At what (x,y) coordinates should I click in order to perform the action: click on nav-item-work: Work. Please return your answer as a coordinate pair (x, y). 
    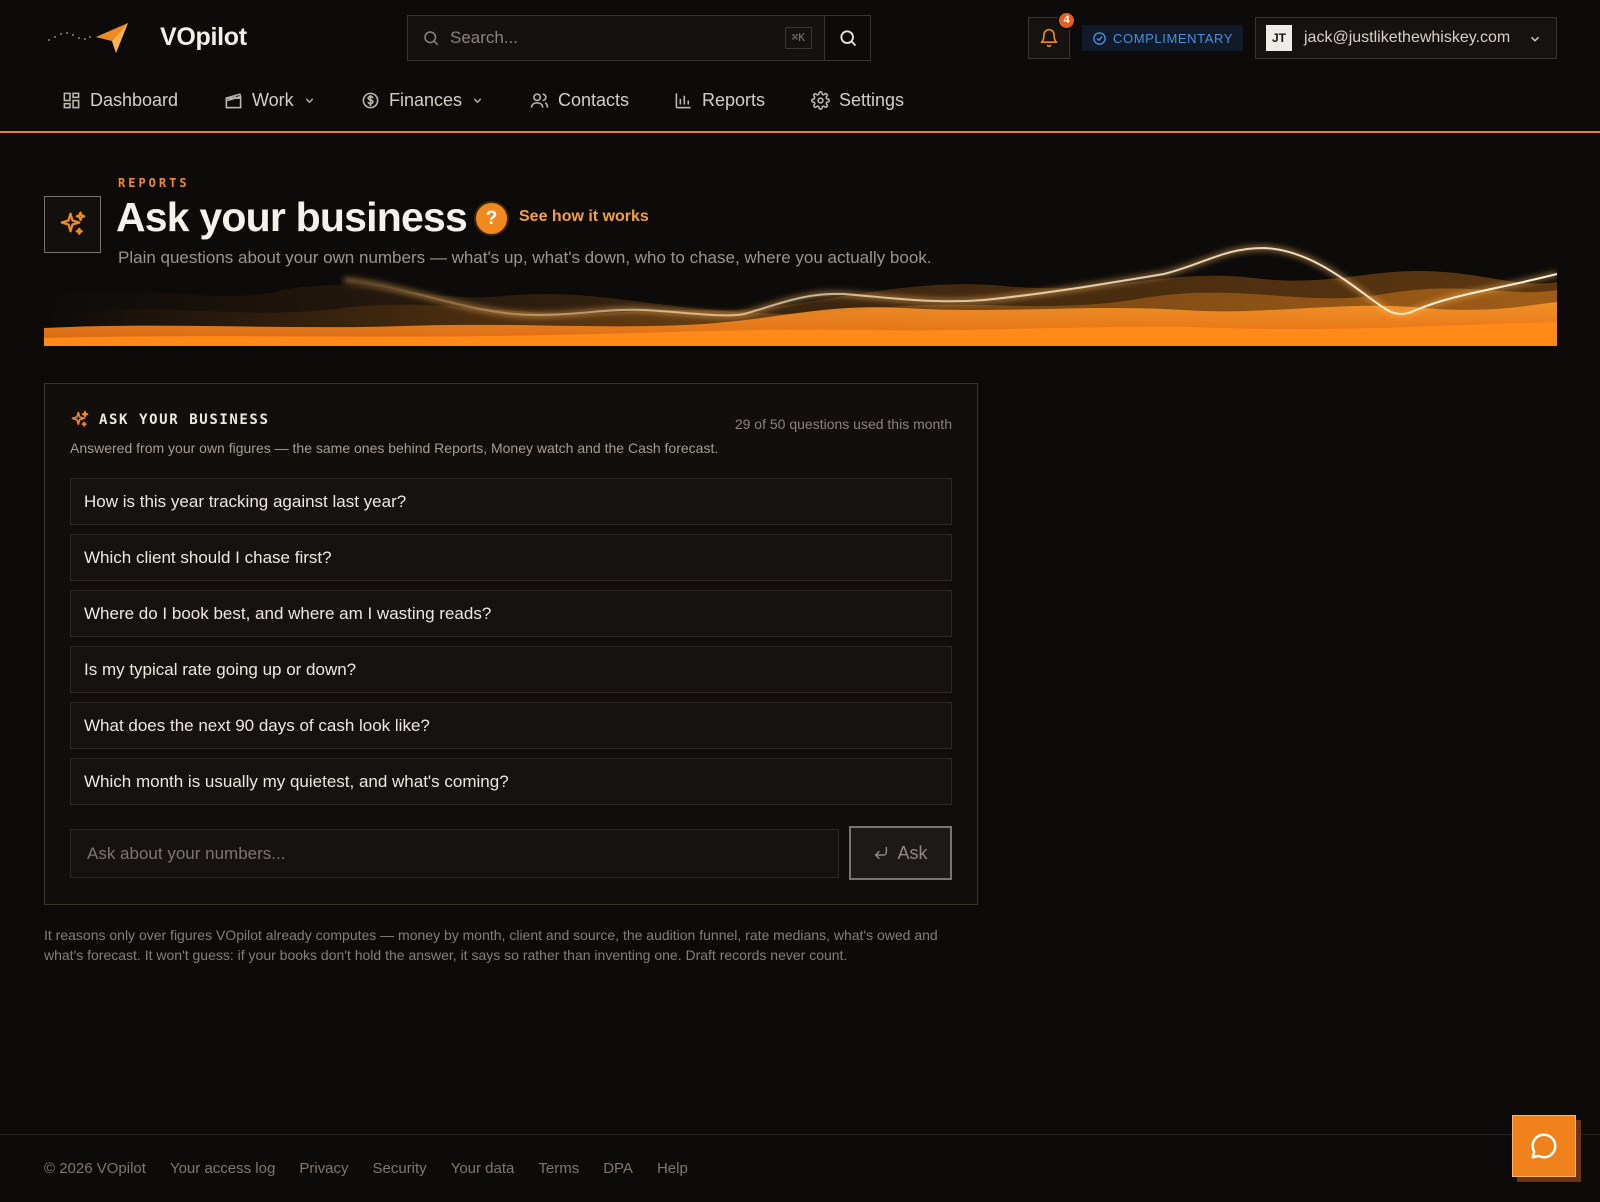
    Looking at the image, I should click on (270, 100).